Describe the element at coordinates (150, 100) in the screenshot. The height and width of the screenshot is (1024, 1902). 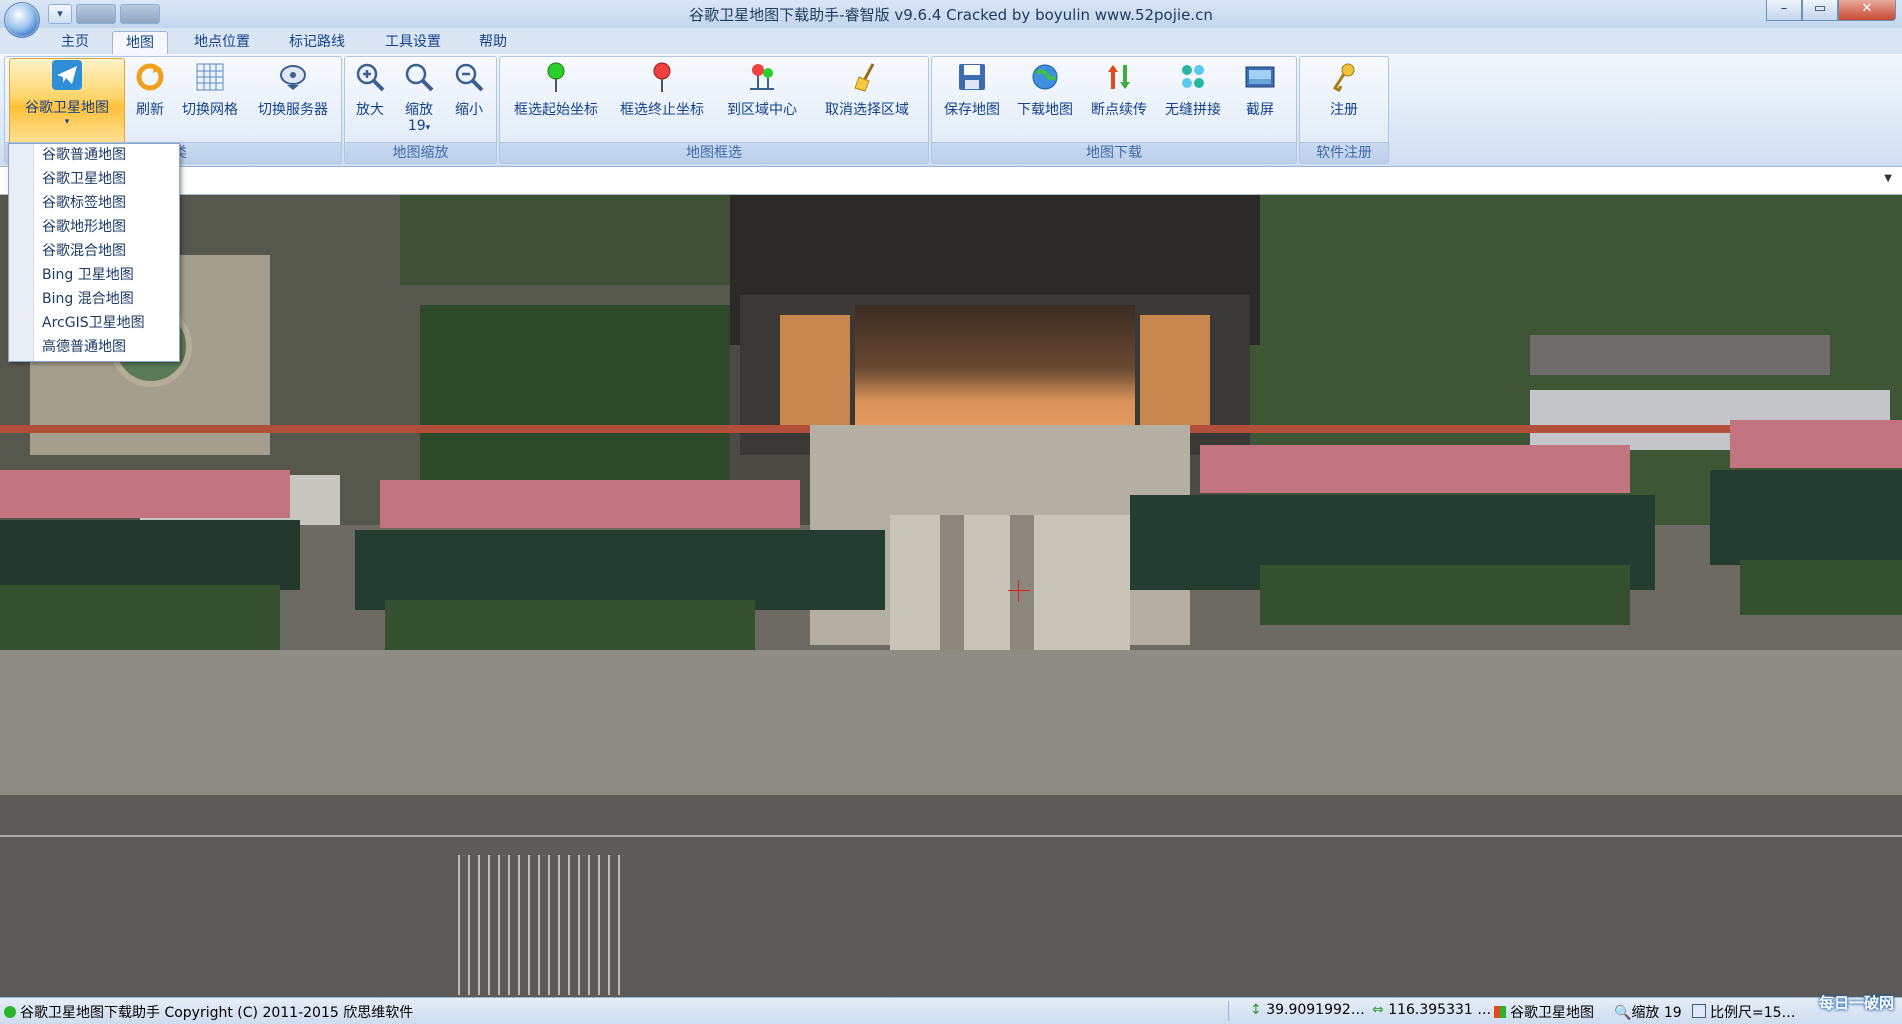
I see `refresh-button: 刷新` at that location.